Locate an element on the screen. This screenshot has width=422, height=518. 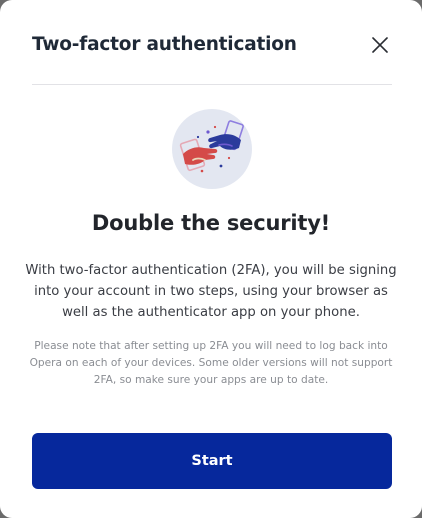
close-icon is located at coordinates (380, 45).